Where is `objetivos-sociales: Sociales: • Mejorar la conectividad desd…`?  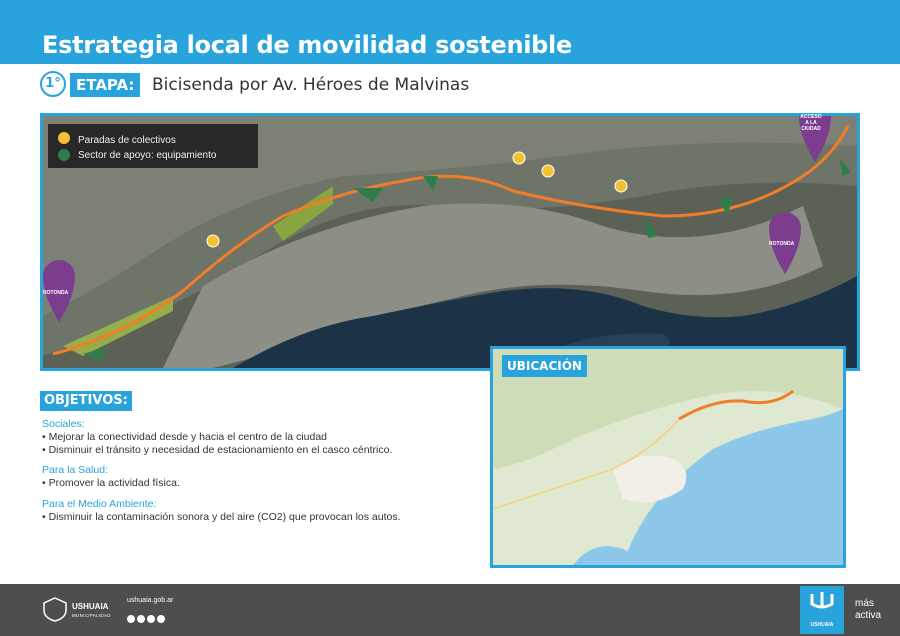
objetivos-sociales: Sociales: • Mejorar la conectividad desd… is located at coordinates (217, 437).